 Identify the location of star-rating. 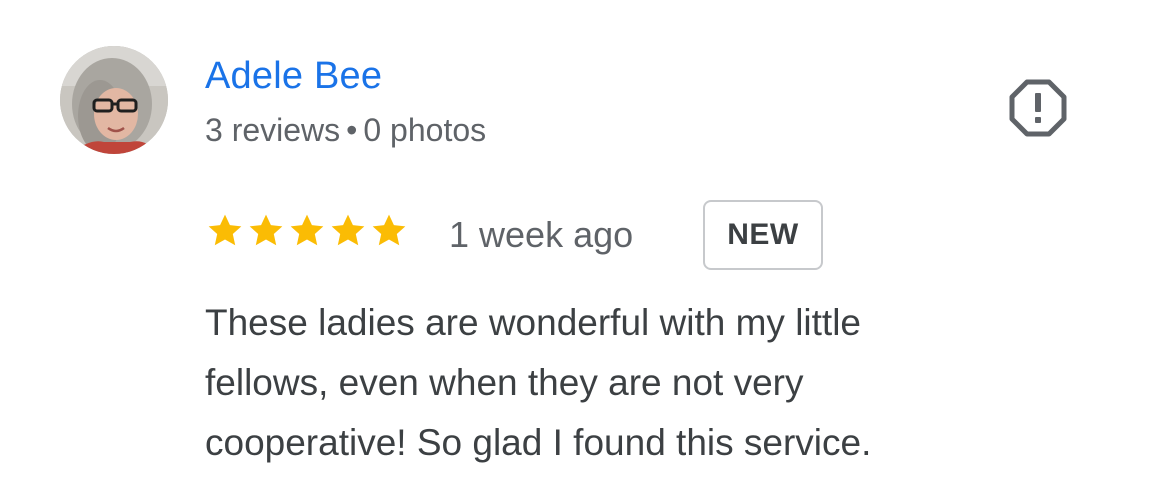
(307, 231).